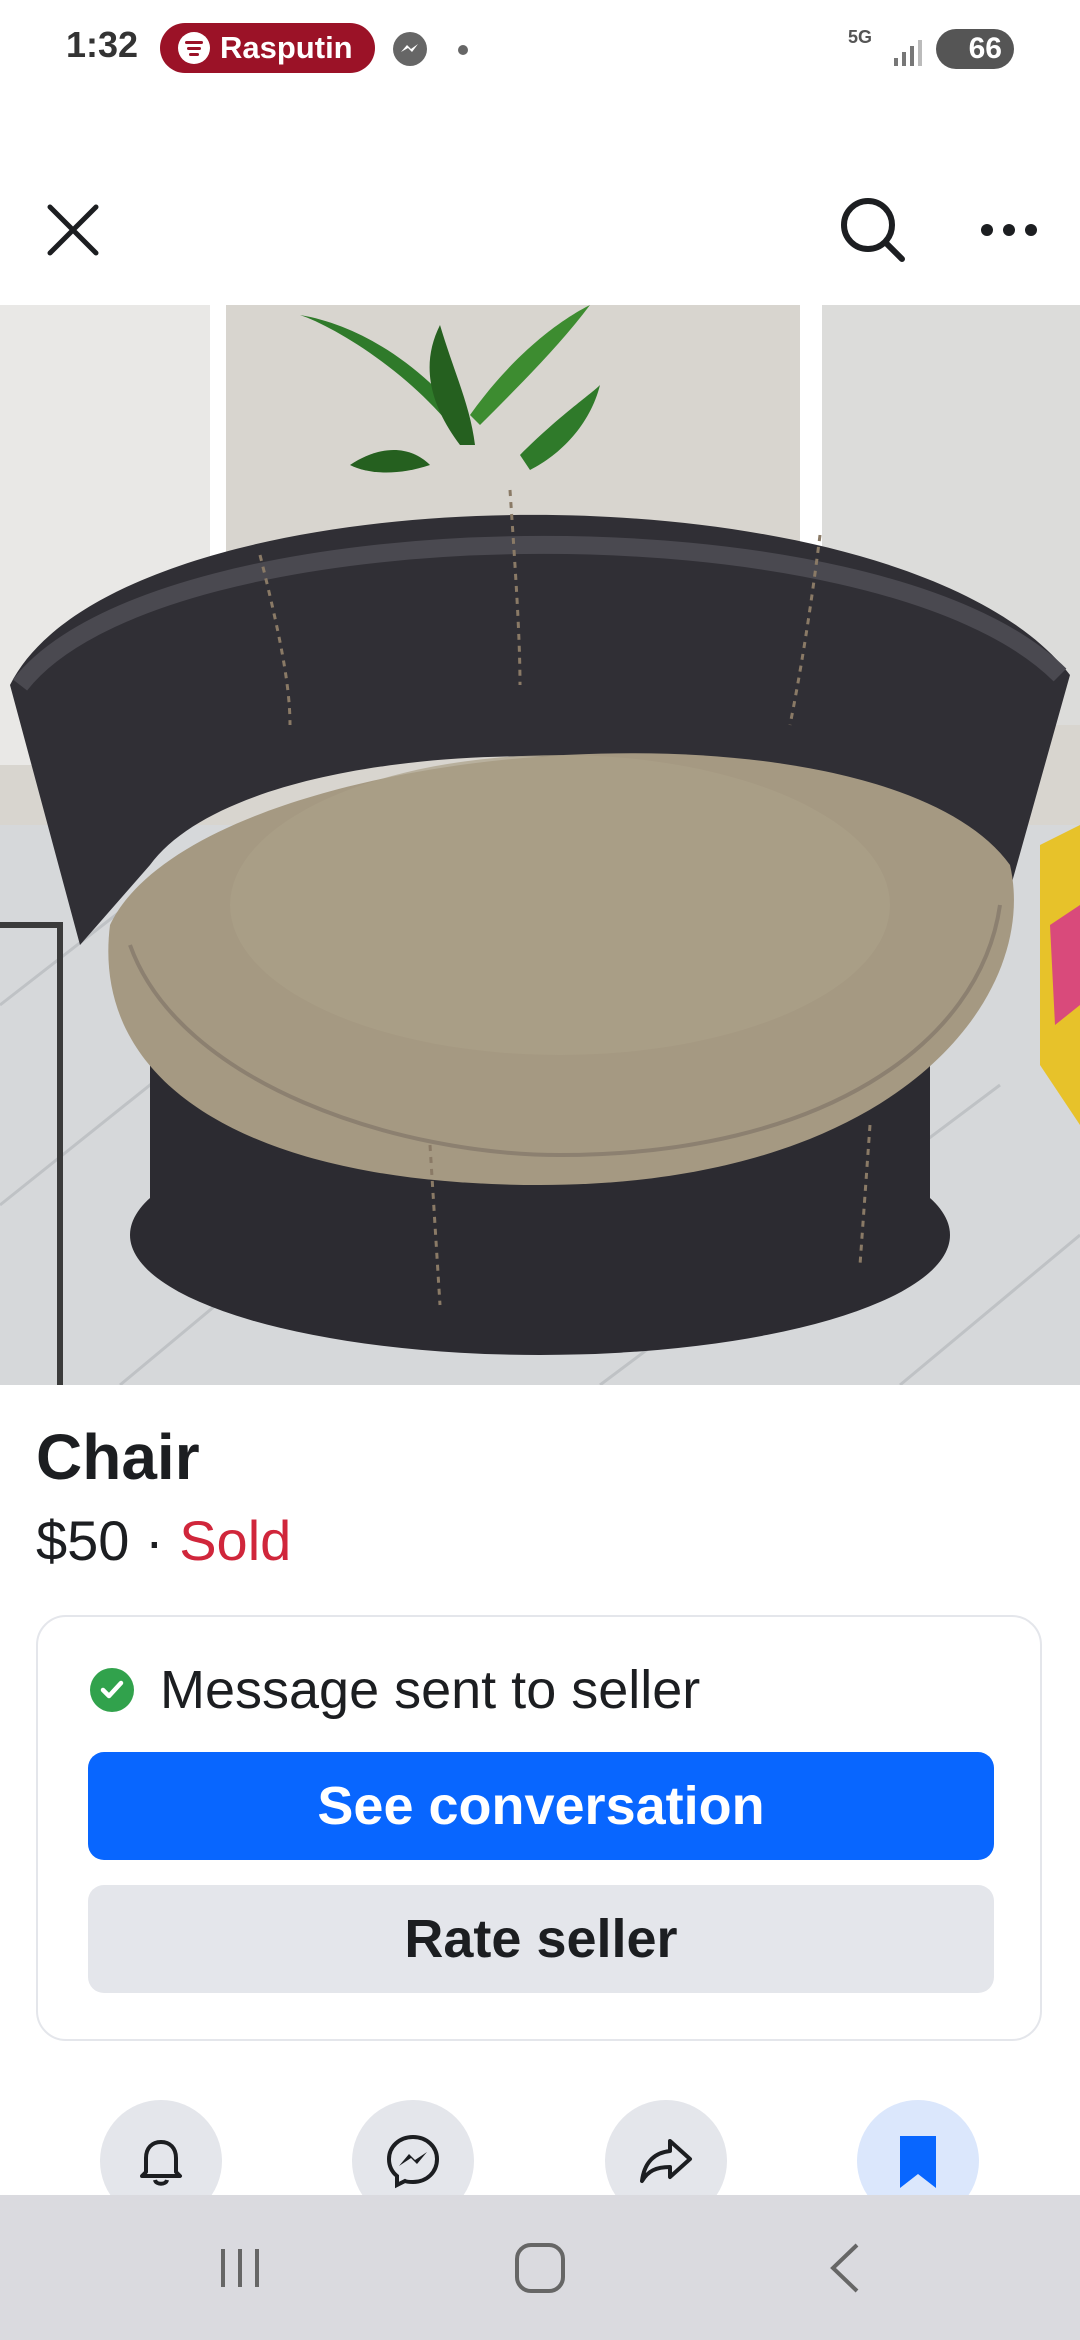  Describe the element at coordinates (161, 2163) in the screenshot. I see `bell-icon` at that location.